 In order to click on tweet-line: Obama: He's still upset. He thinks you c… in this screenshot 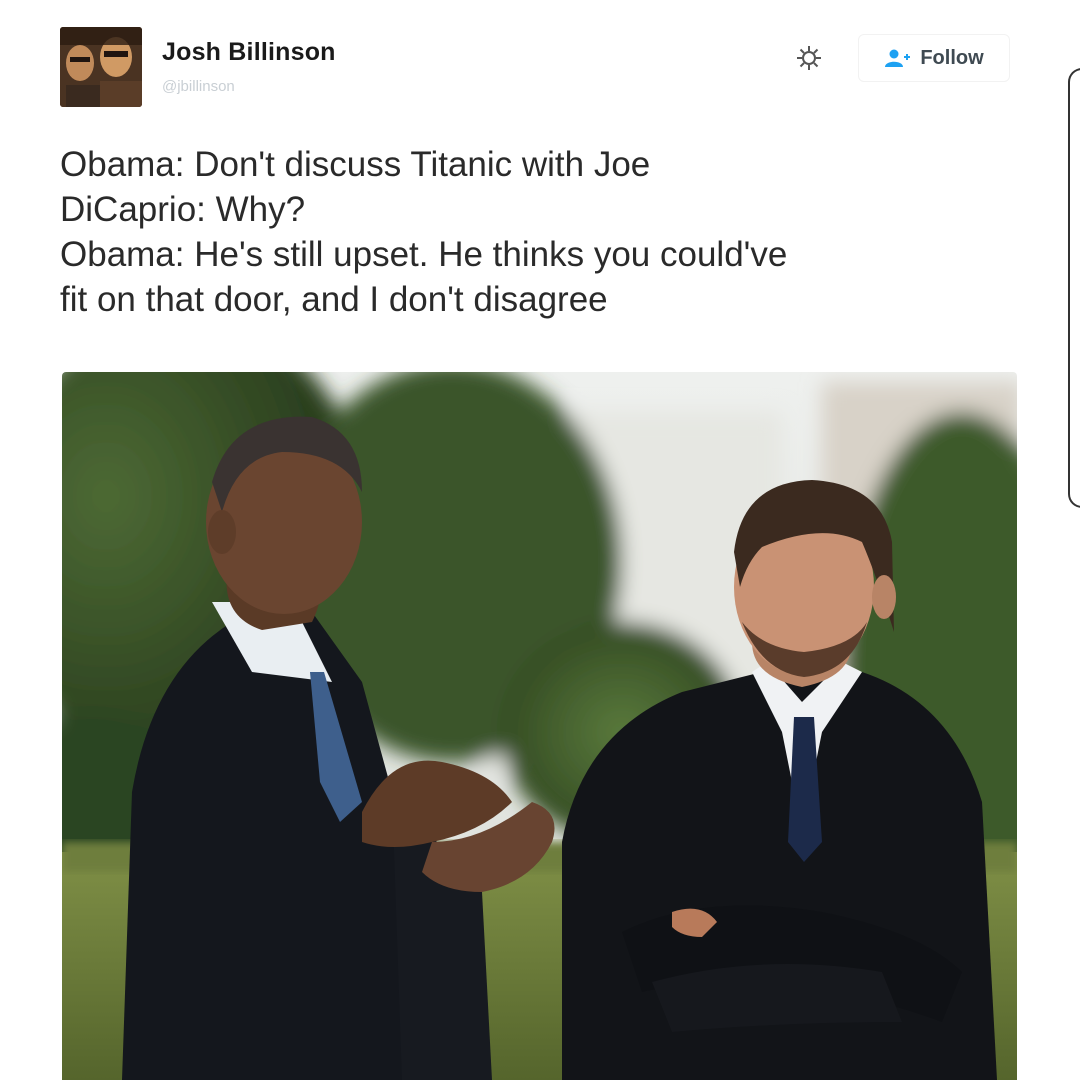, I will do `click(424, 254)`.